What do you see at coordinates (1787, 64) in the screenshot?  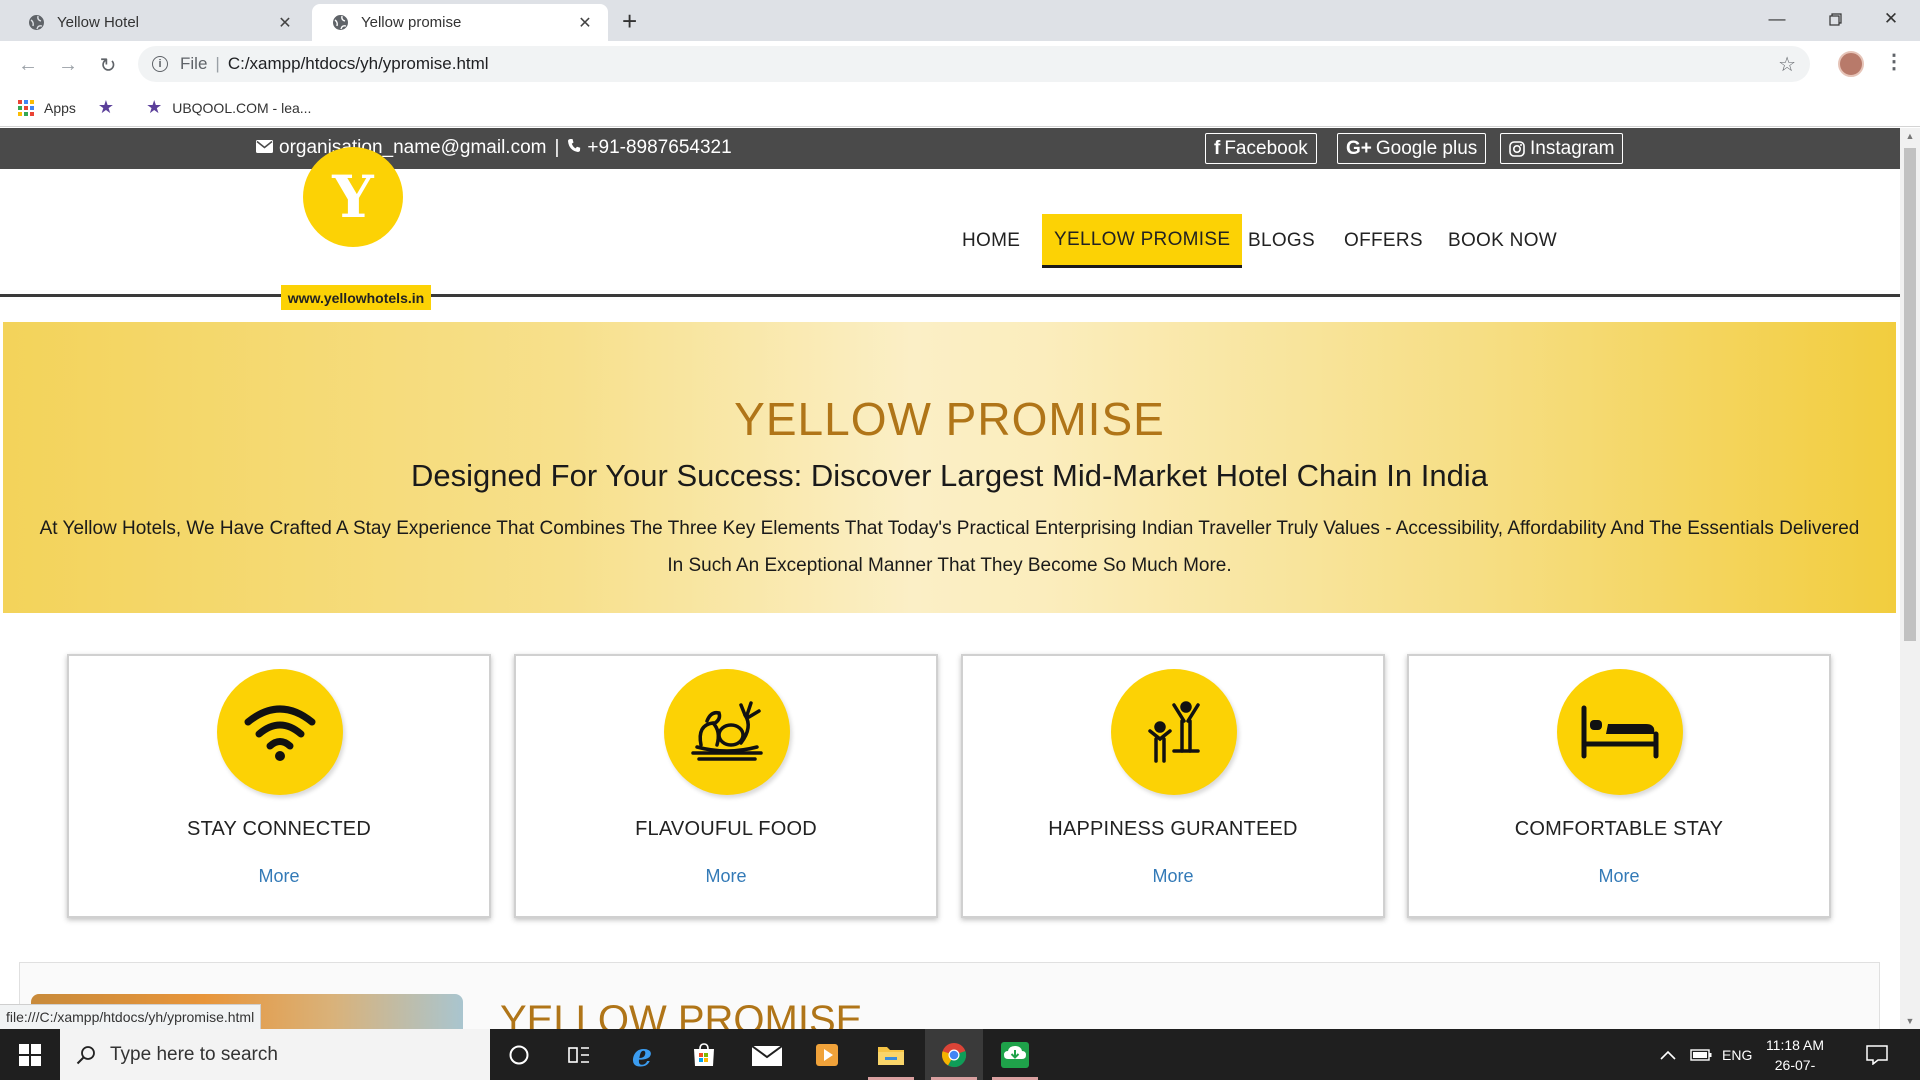 I see `bookmark-star-icon: ☆` at bounding box center [1787, 64].